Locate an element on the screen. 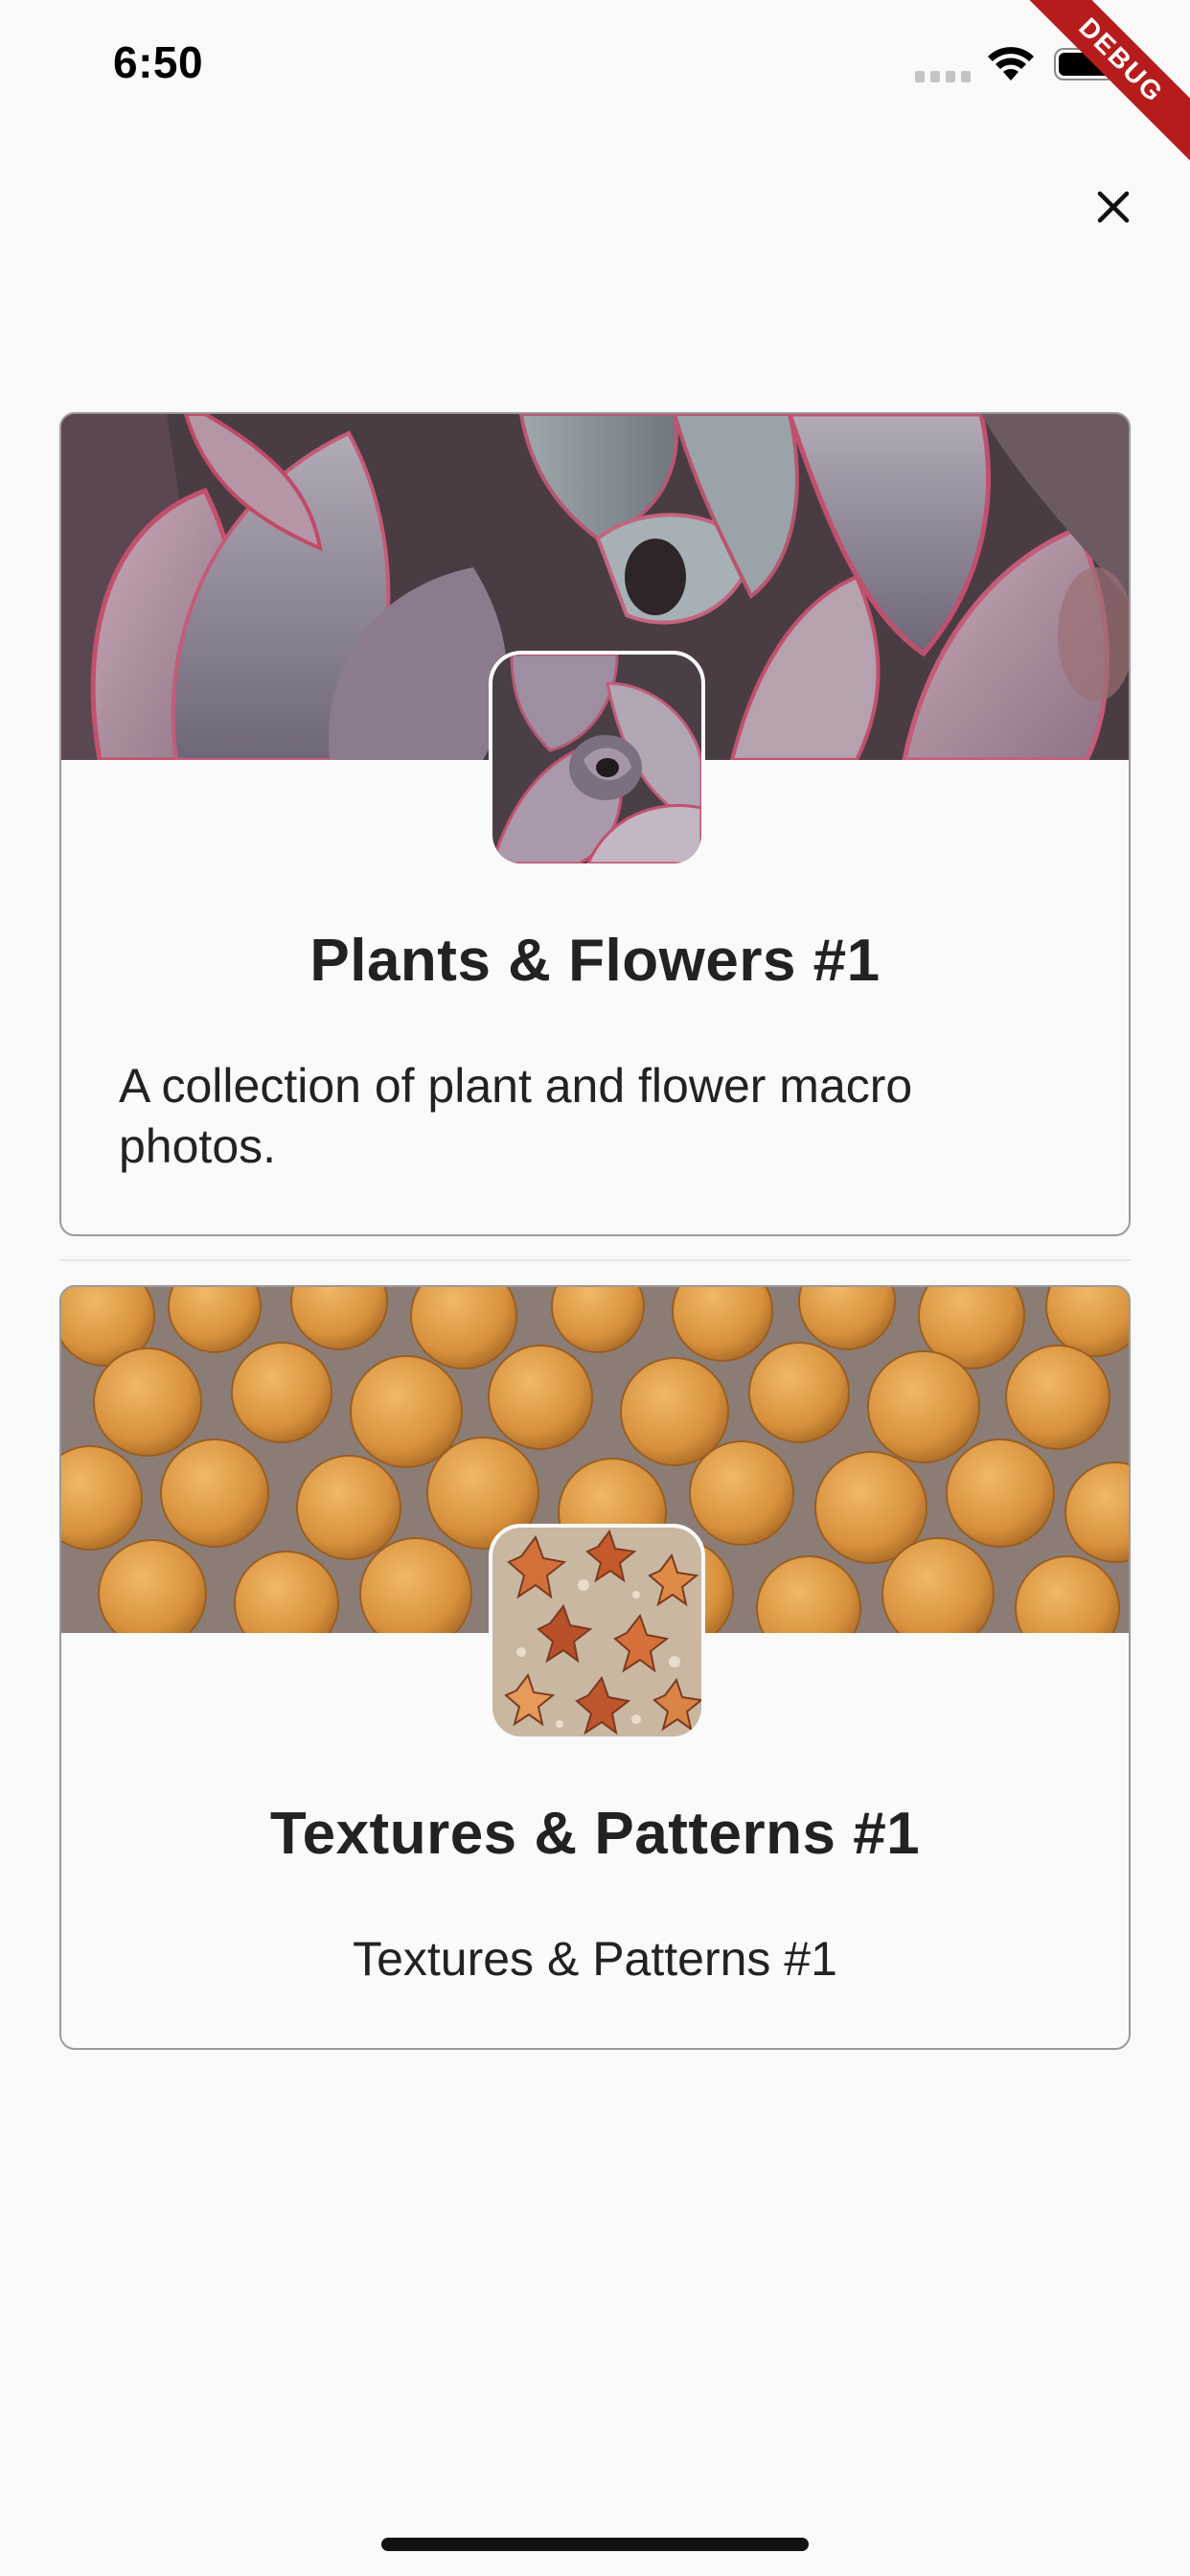 This screenshot has width=1190, height=2576. divider is located at coordinates (595, 1260).